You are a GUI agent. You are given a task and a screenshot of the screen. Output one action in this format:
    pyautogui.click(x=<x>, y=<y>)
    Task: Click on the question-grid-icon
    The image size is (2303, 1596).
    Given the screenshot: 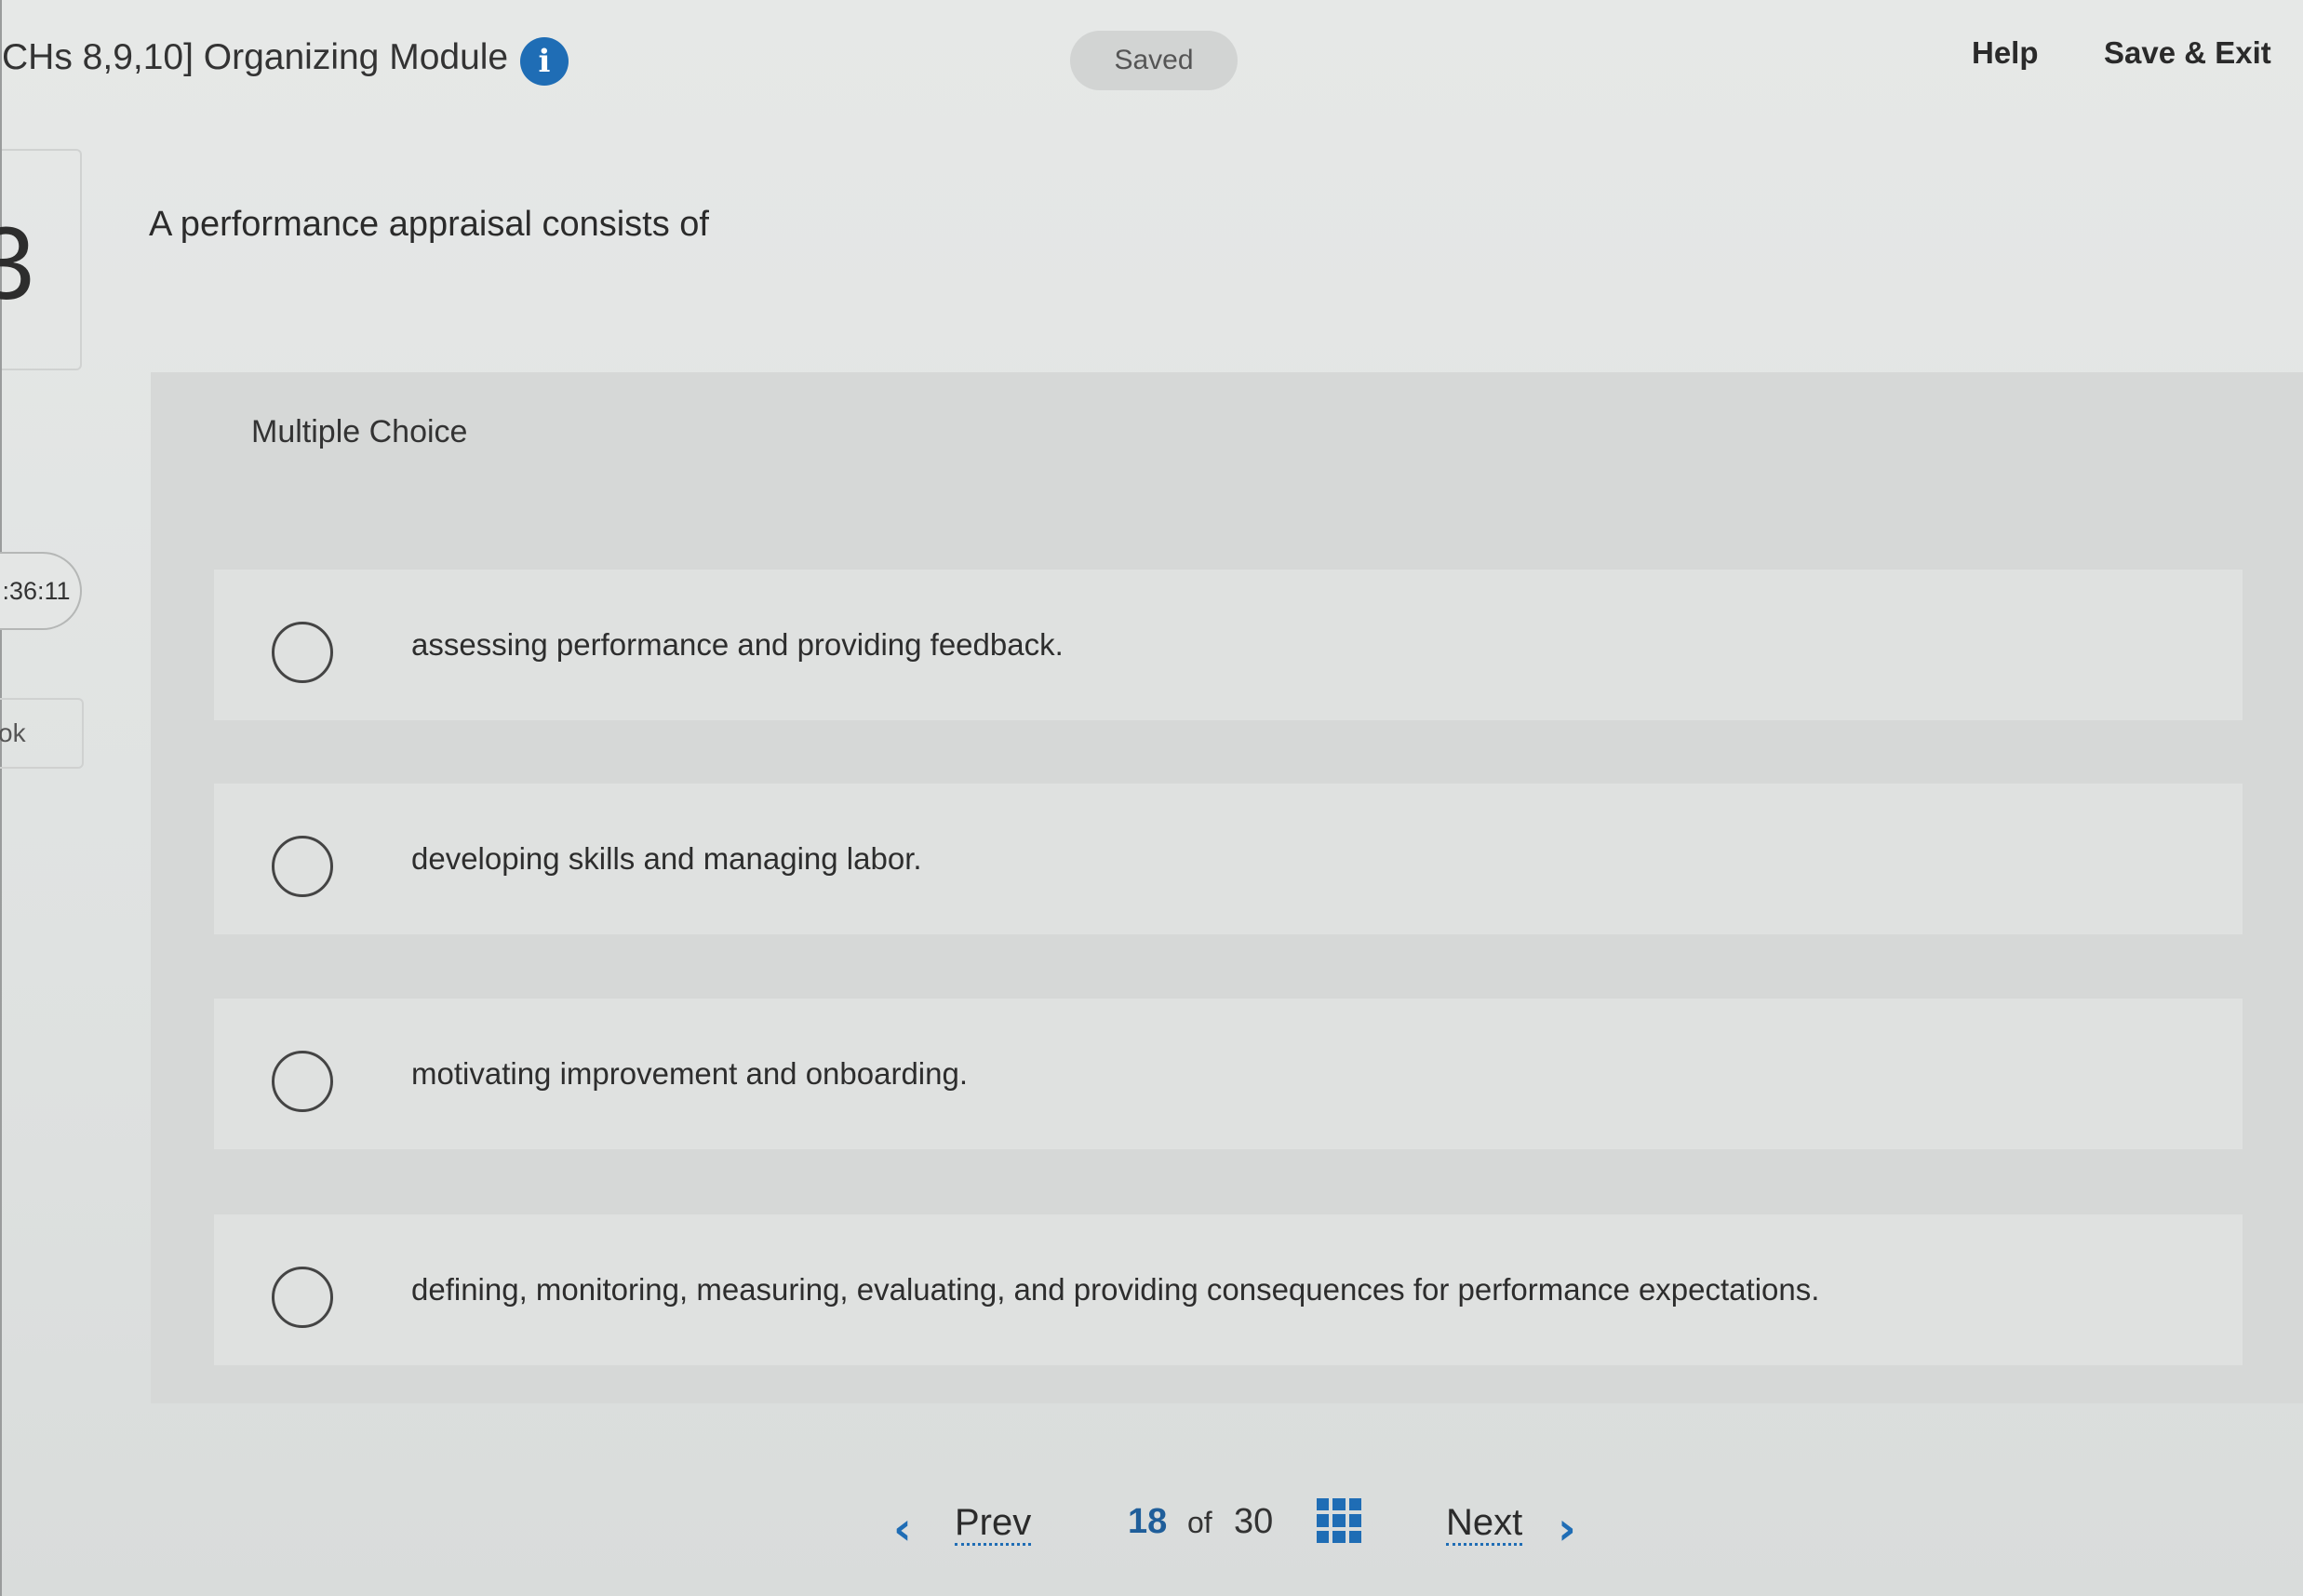 What is the action you would take?
    pyautogui.click(x=1339, y=1520)
    